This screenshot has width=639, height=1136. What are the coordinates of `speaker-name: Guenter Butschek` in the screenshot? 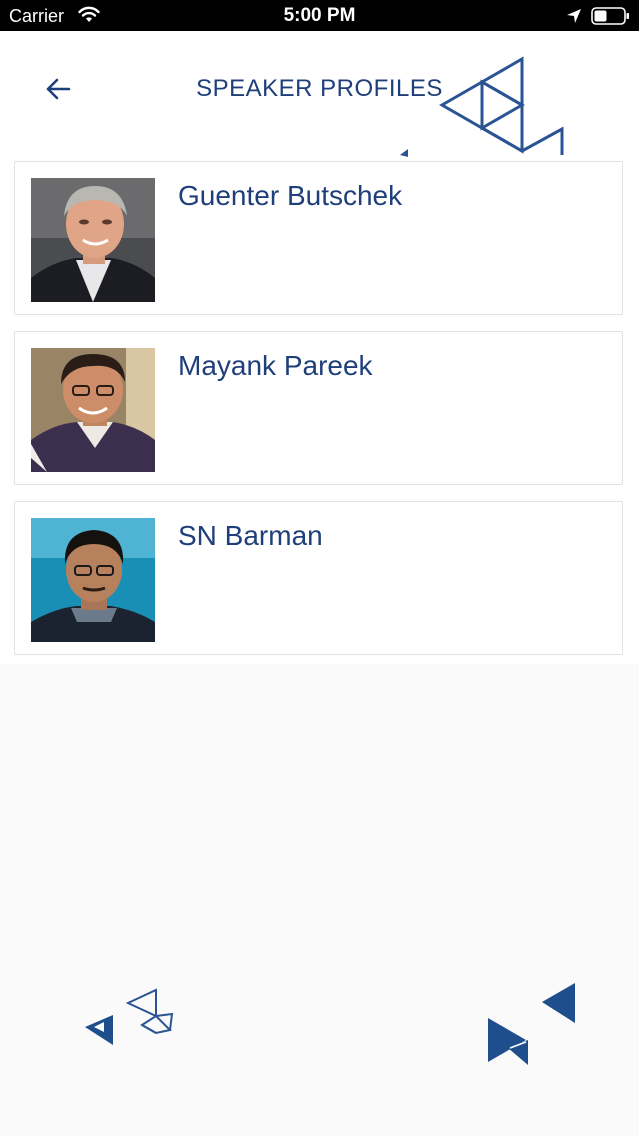 It's located at (290, 195).